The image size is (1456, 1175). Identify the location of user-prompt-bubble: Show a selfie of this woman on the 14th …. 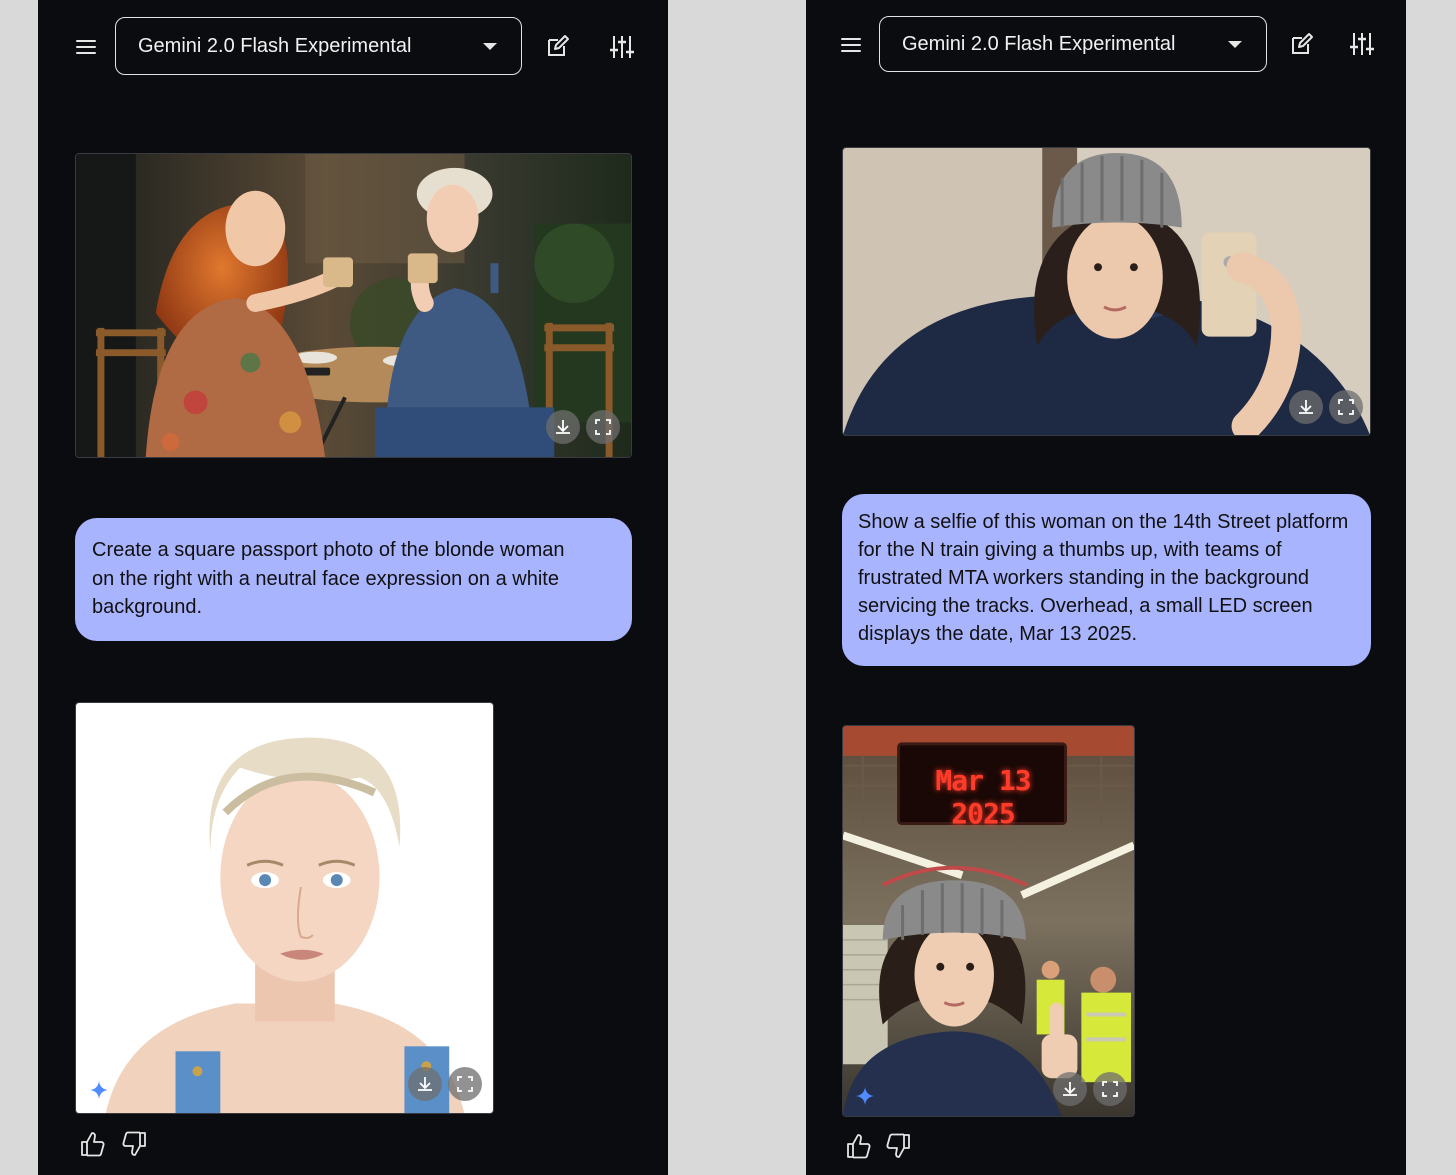
(1106, 580).